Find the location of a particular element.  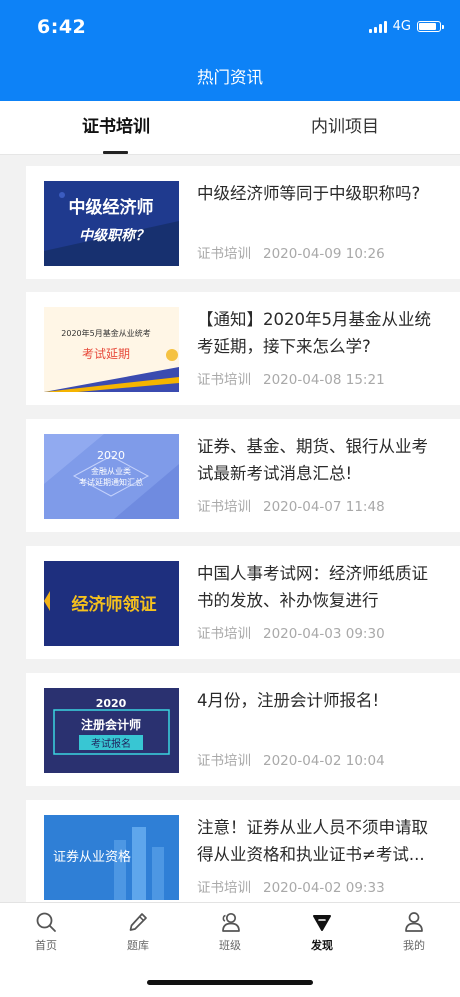

home-indicator is located at coordinates (230, 982).